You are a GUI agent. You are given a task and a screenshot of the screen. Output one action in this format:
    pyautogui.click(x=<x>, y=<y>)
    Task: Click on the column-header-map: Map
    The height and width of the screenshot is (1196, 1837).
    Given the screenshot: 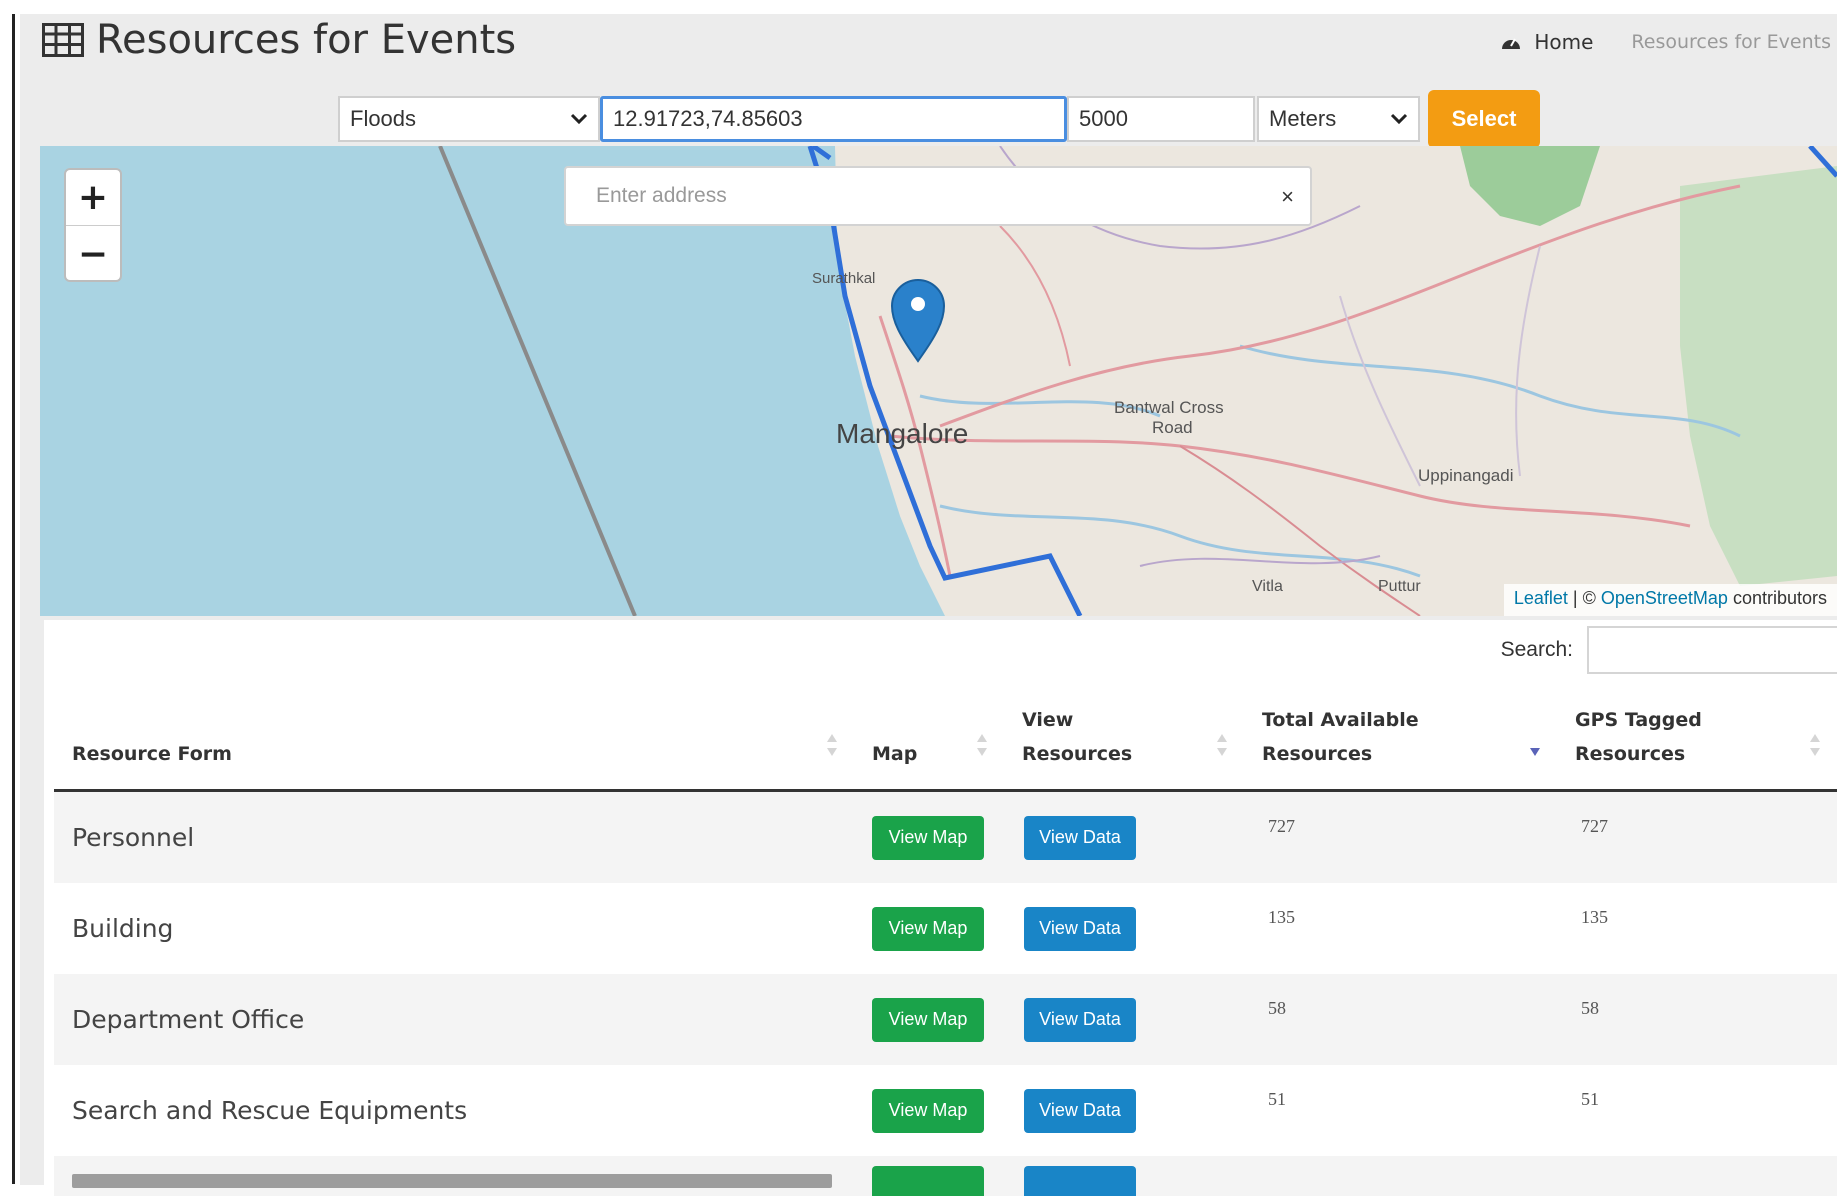 What is the action you would take?
    pyautogui.click(x=929, y=740)
    